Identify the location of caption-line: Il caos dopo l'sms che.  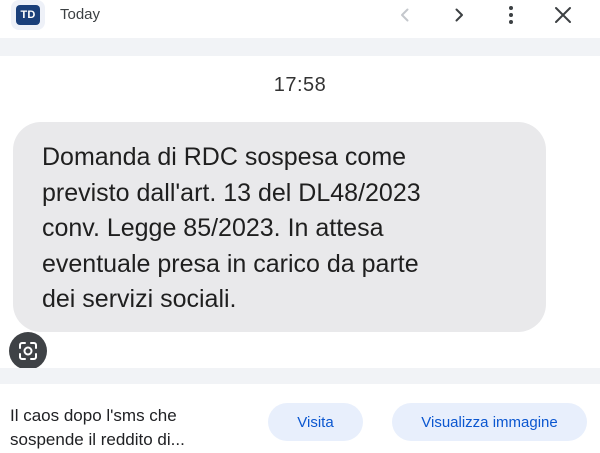
(93, 415).